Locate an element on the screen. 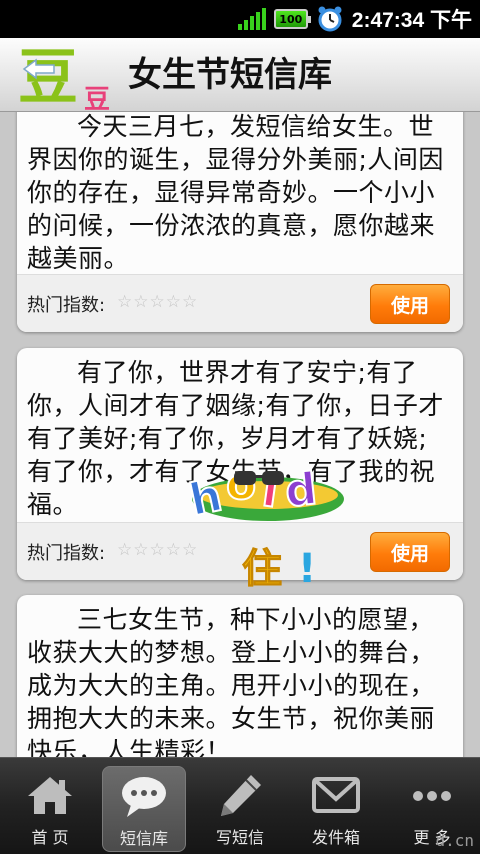 The image size is (480, 854). status-bar: 100 2:47:34 下午 is located at coordinates (240, 19).